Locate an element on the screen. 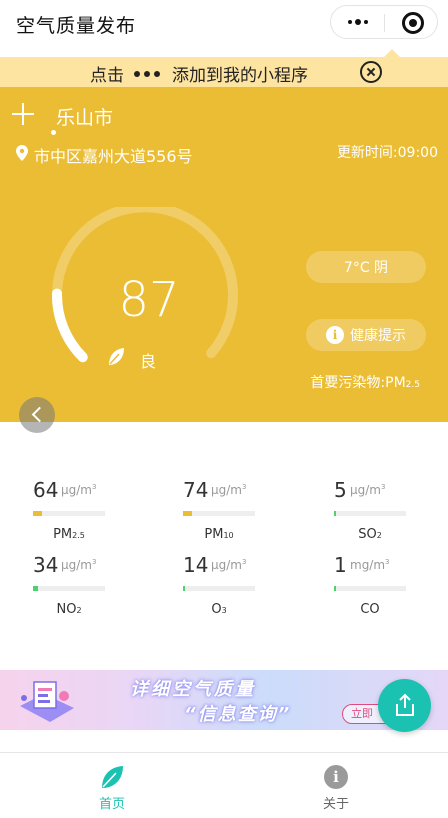 The width and height of the screenshot is (448, 818). pollutant-card: 34 μg/m3 NO2 is located at coordinates (93, 586).